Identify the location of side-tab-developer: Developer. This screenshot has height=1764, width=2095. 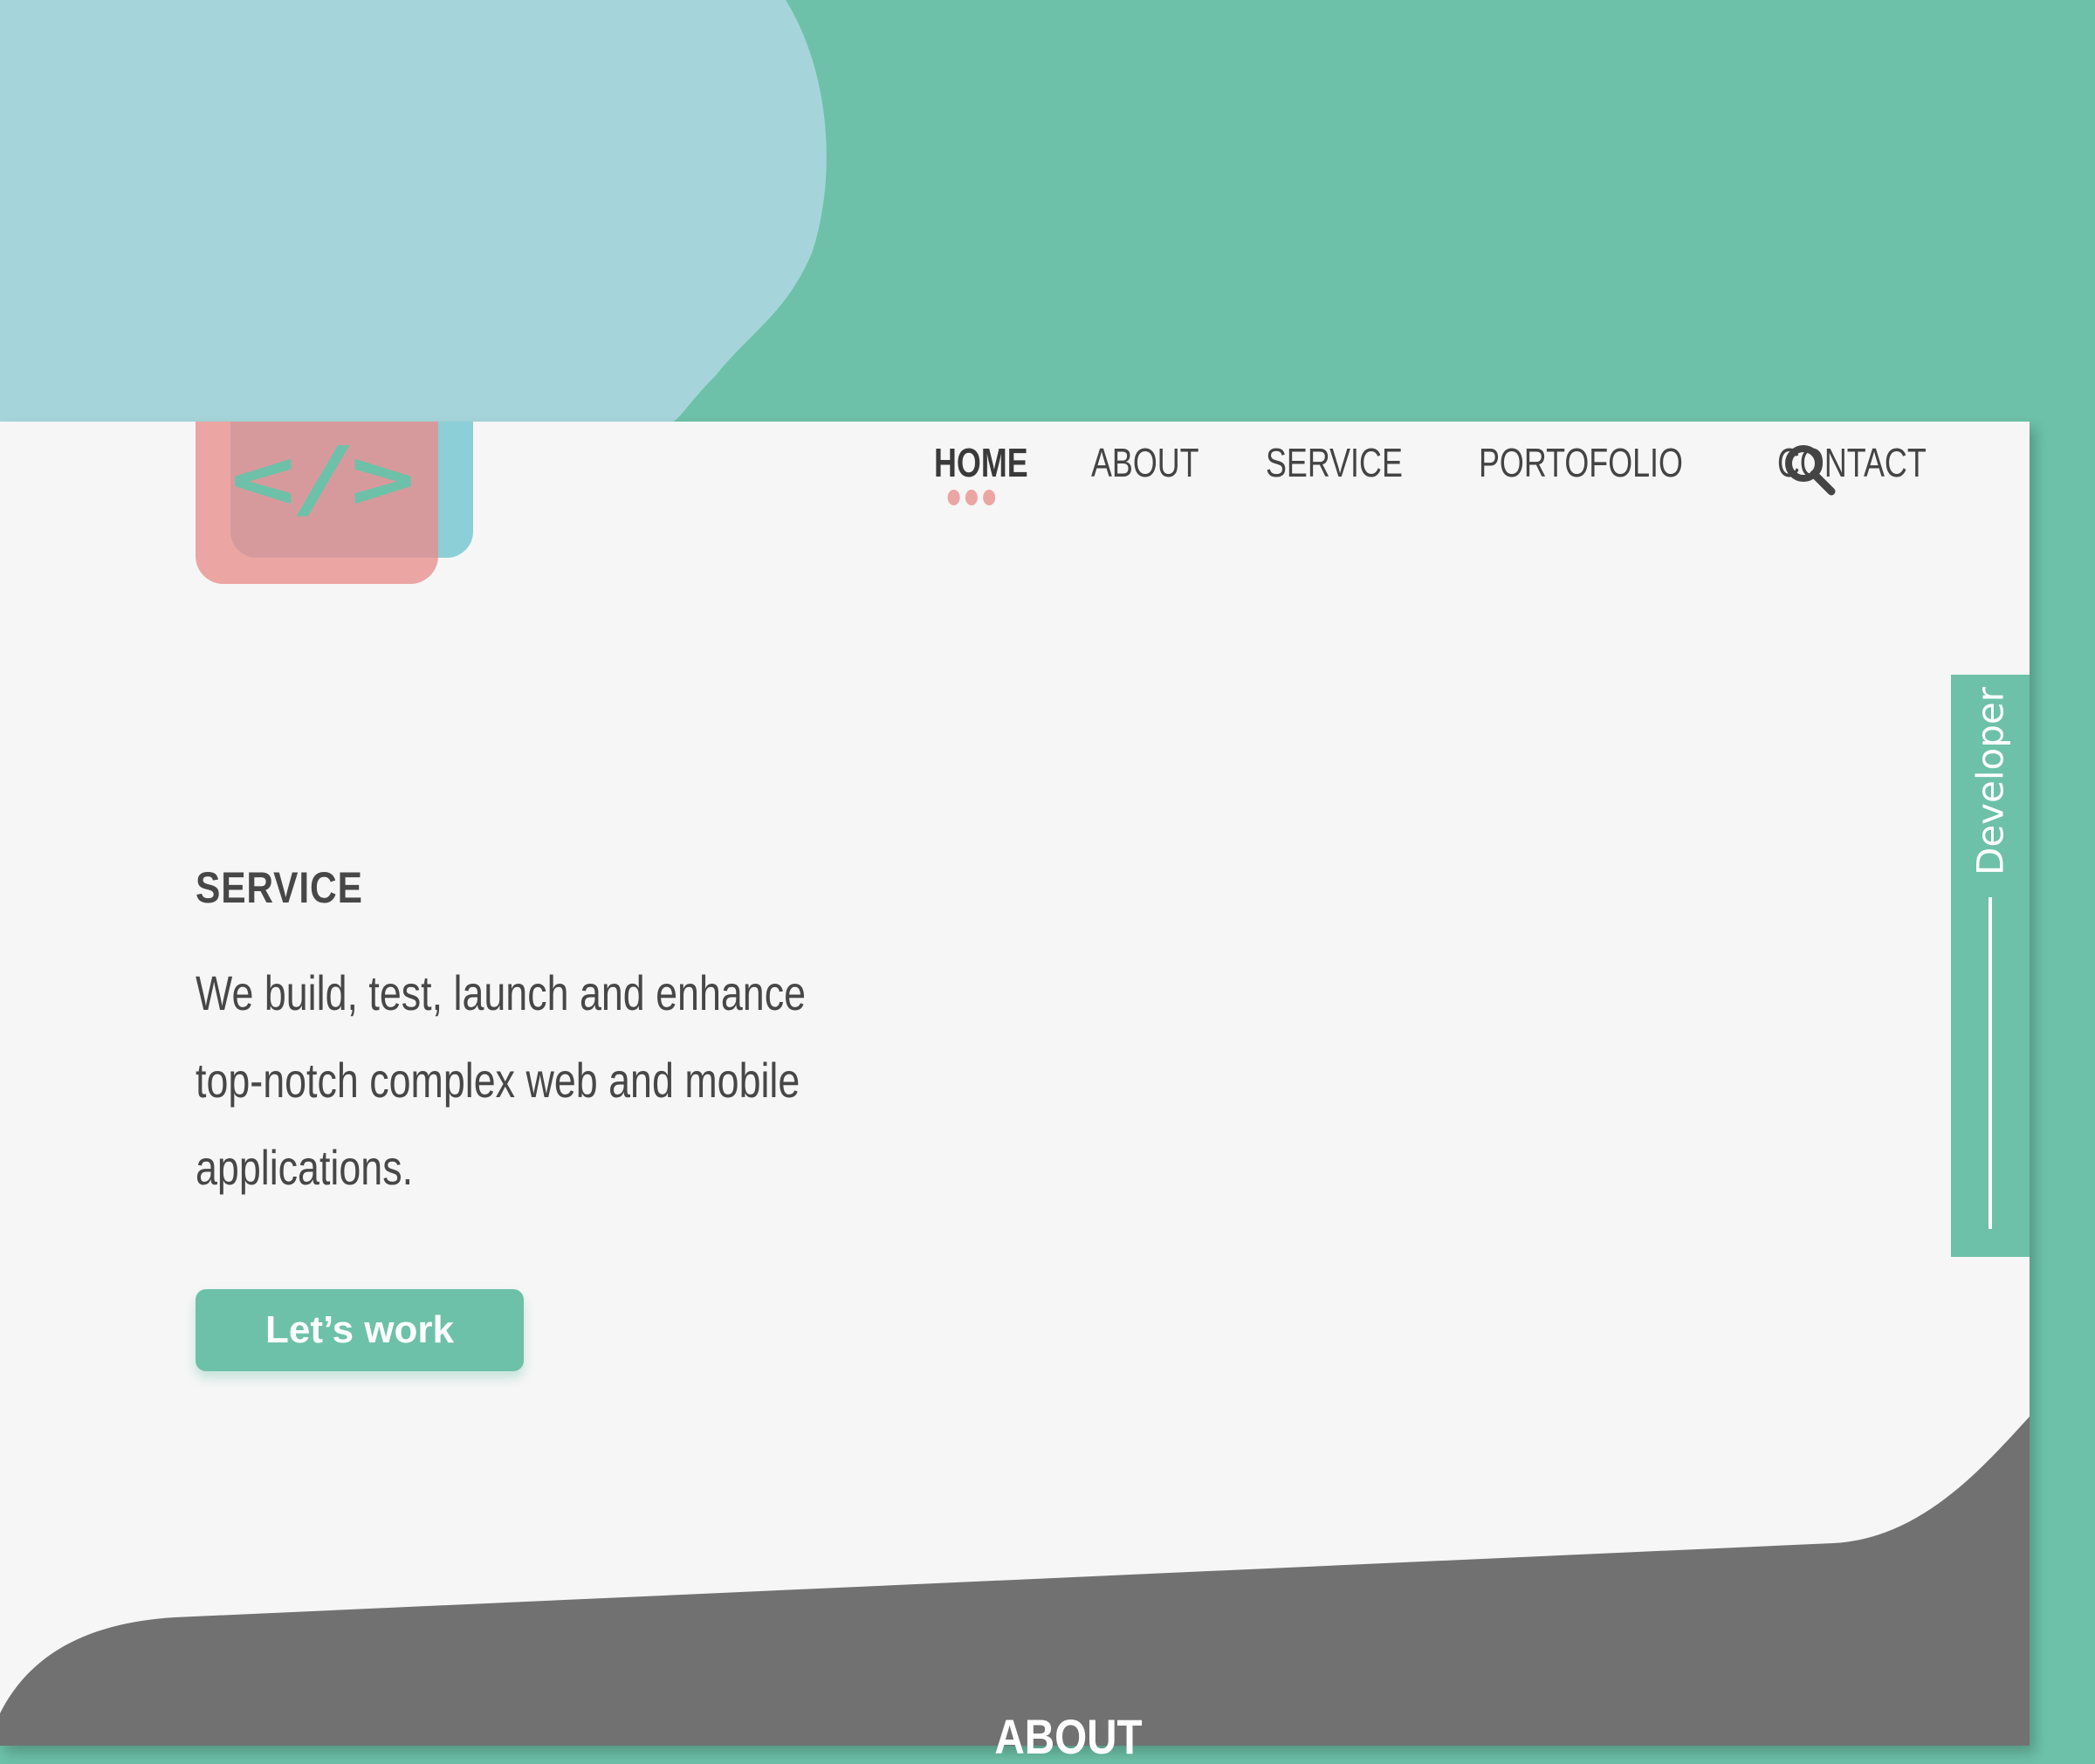
(1990, 966).